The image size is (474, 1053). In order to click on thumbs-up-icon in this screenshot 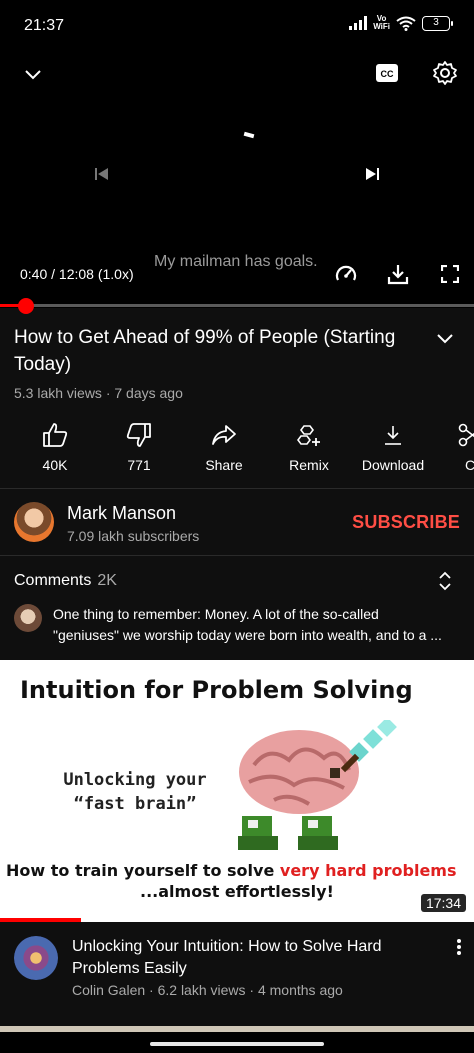, I will do `click(55, 435)`.